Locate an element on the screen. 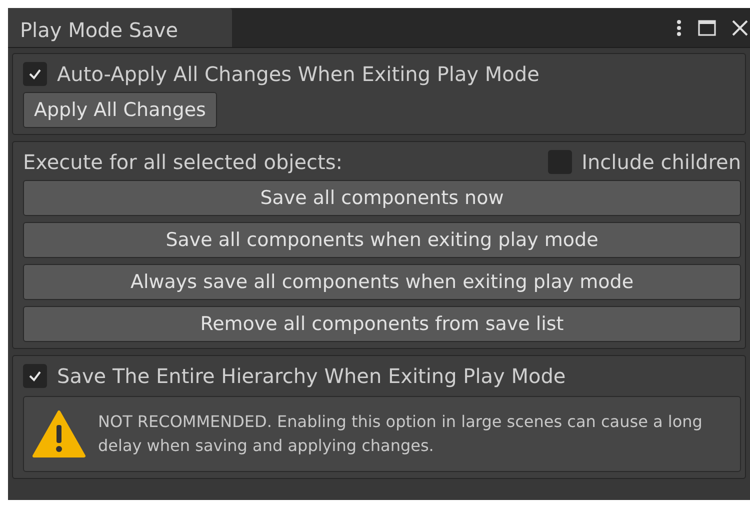 The height and width of the screenshot is (506, 750). action-button: Save all components when exiting play mode is located at coordinates (382, 240).